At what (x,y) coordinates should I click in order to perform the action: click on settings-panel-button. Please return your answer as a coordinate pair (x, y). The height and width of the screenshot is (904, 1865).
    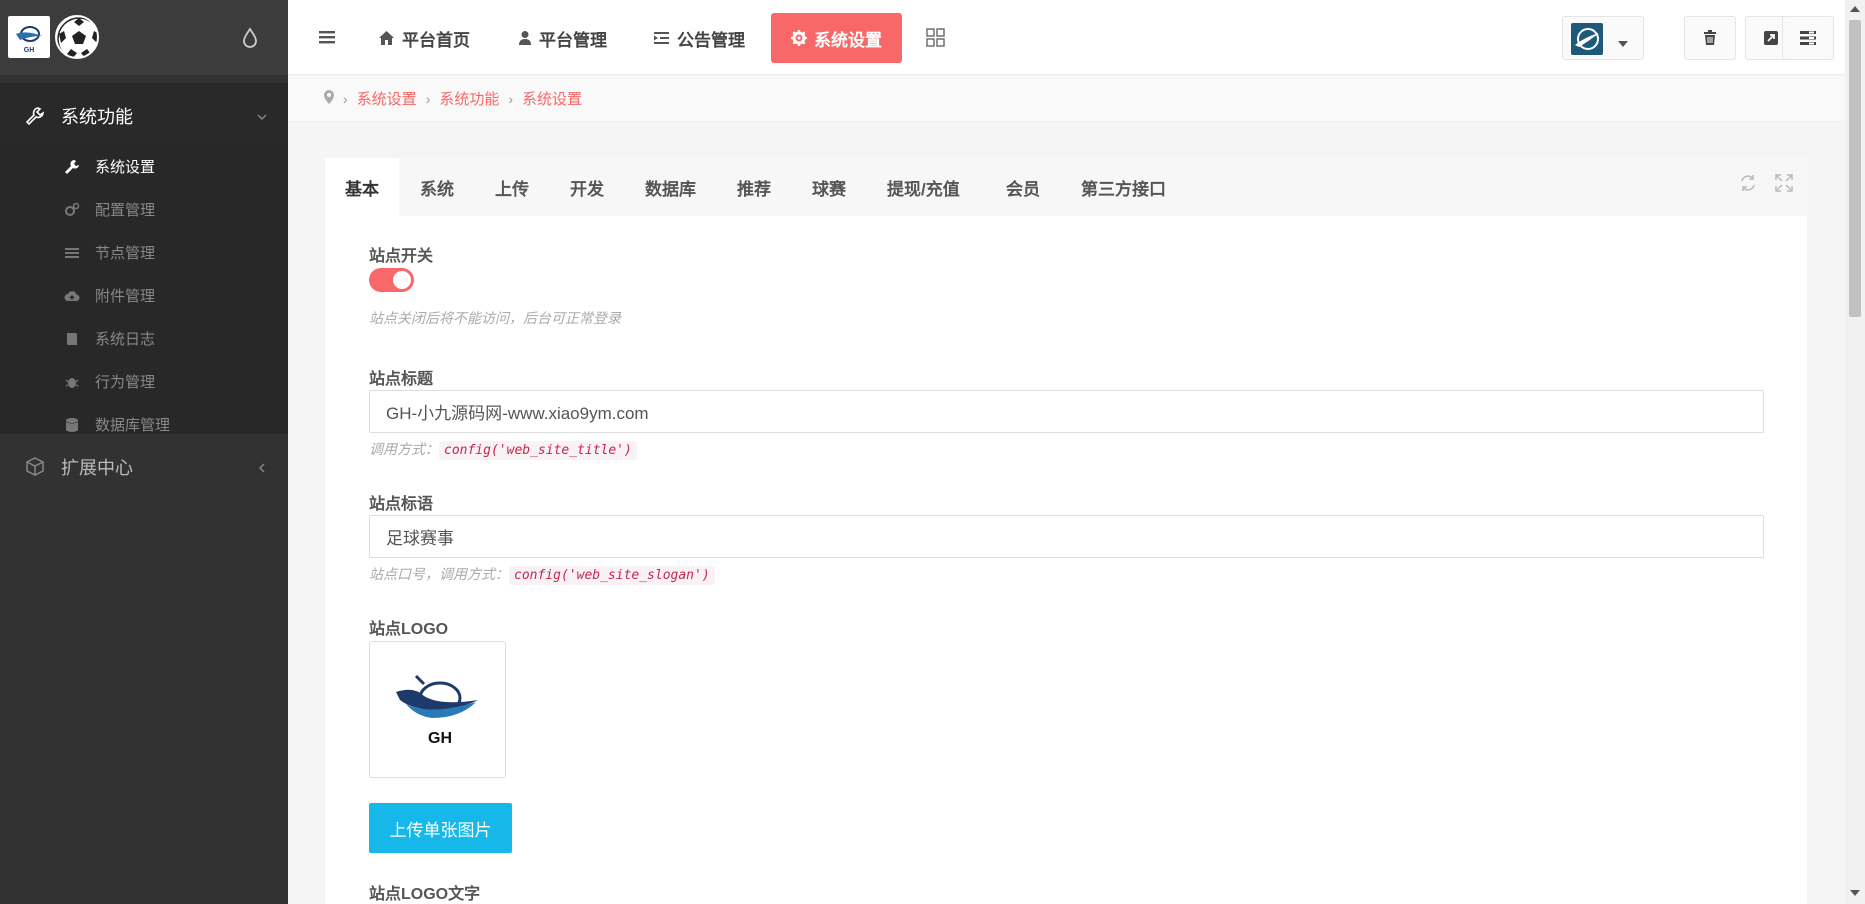
    Looking at the image, I should click on (1808, 38).